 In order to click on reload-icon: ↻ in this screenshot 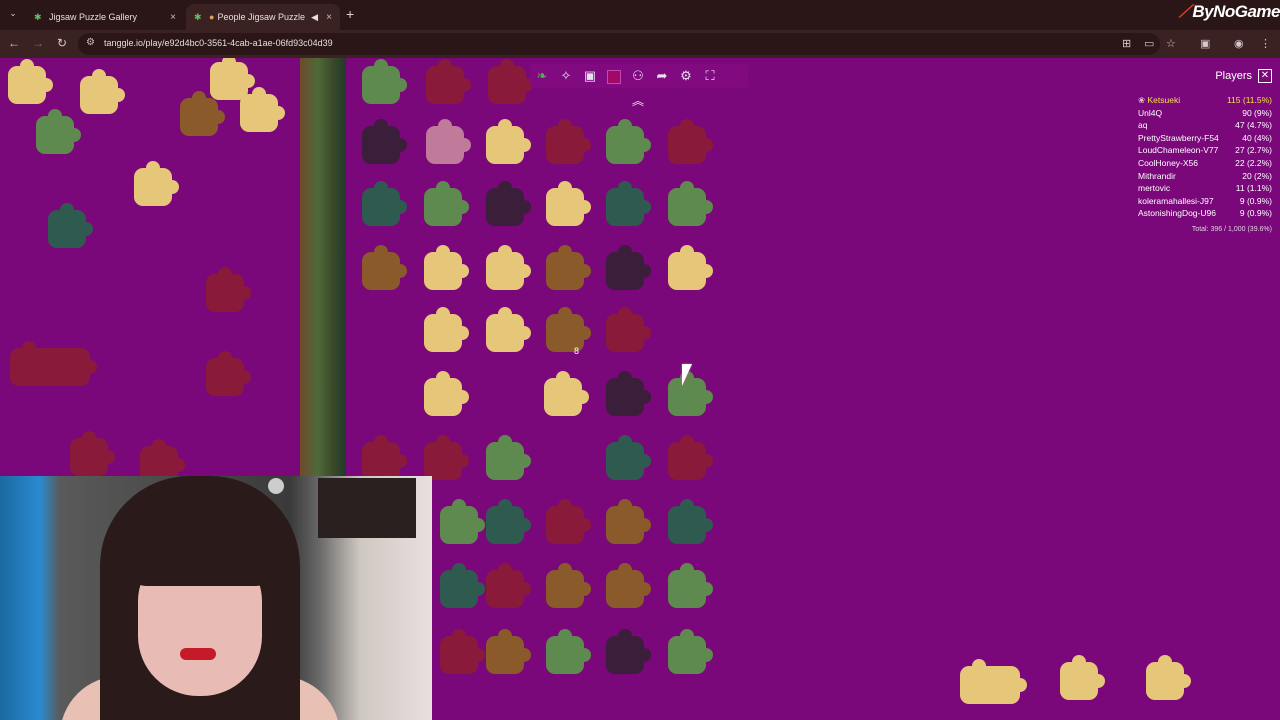, I will do `click(62, 43)`.